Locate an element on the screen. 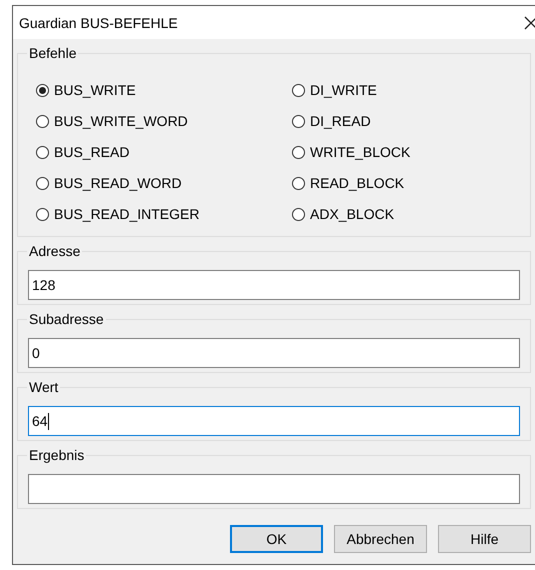 This screenshot has width=535, height=570. input-field: 128 is located at coordinates (274, 285).